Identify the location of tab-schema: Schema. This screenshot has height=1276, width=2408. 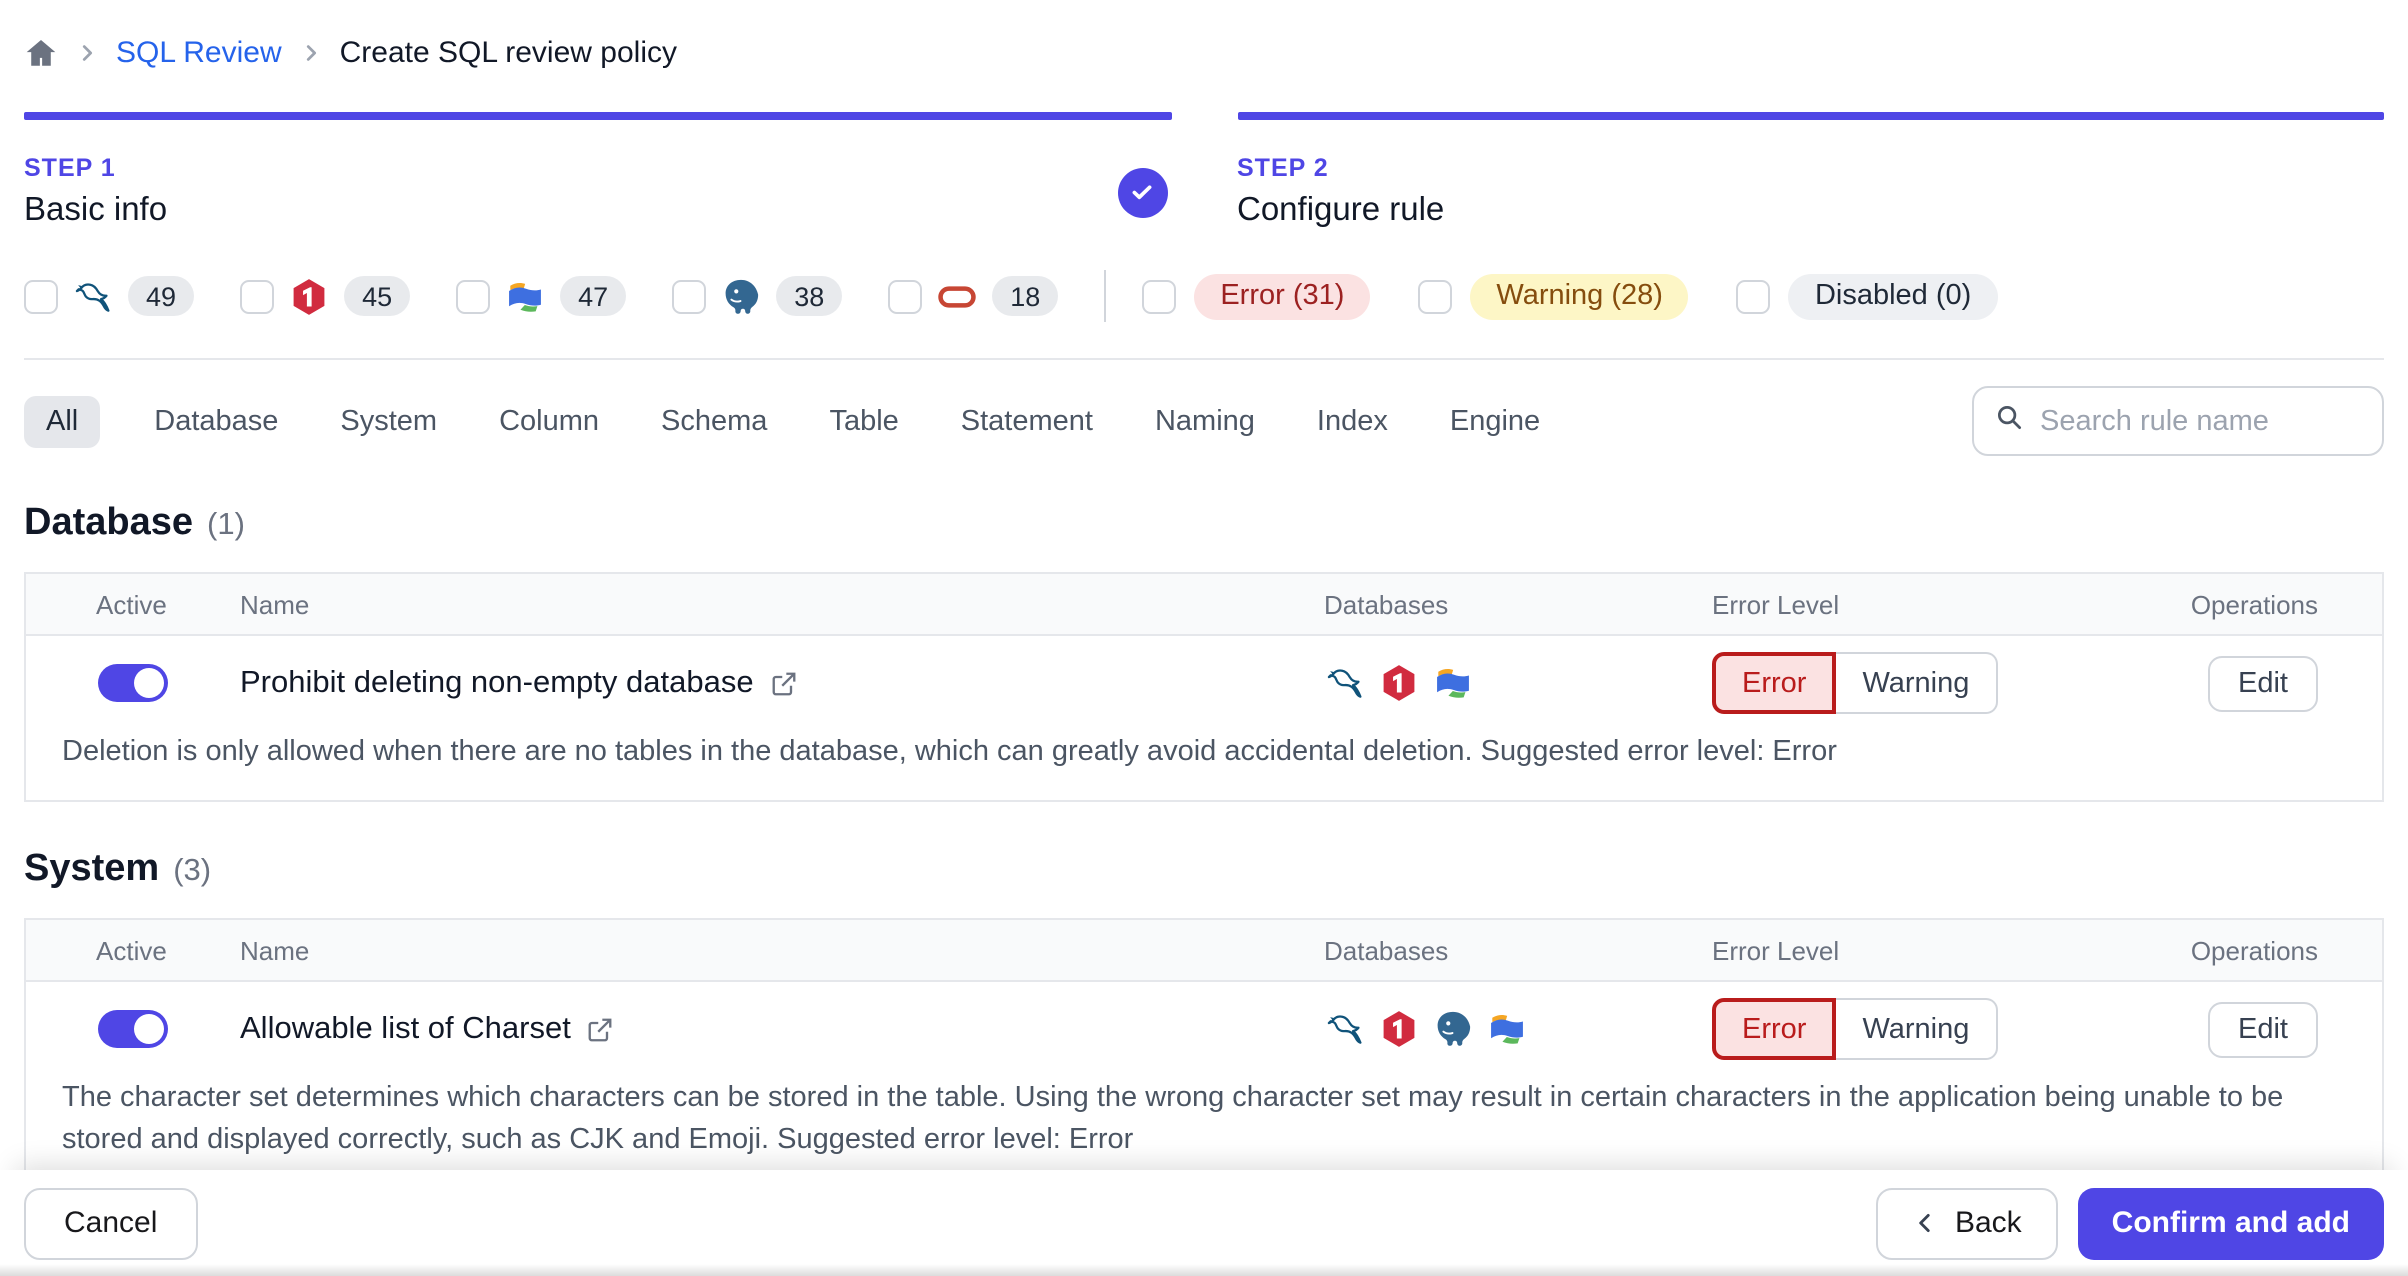
(714, 421).